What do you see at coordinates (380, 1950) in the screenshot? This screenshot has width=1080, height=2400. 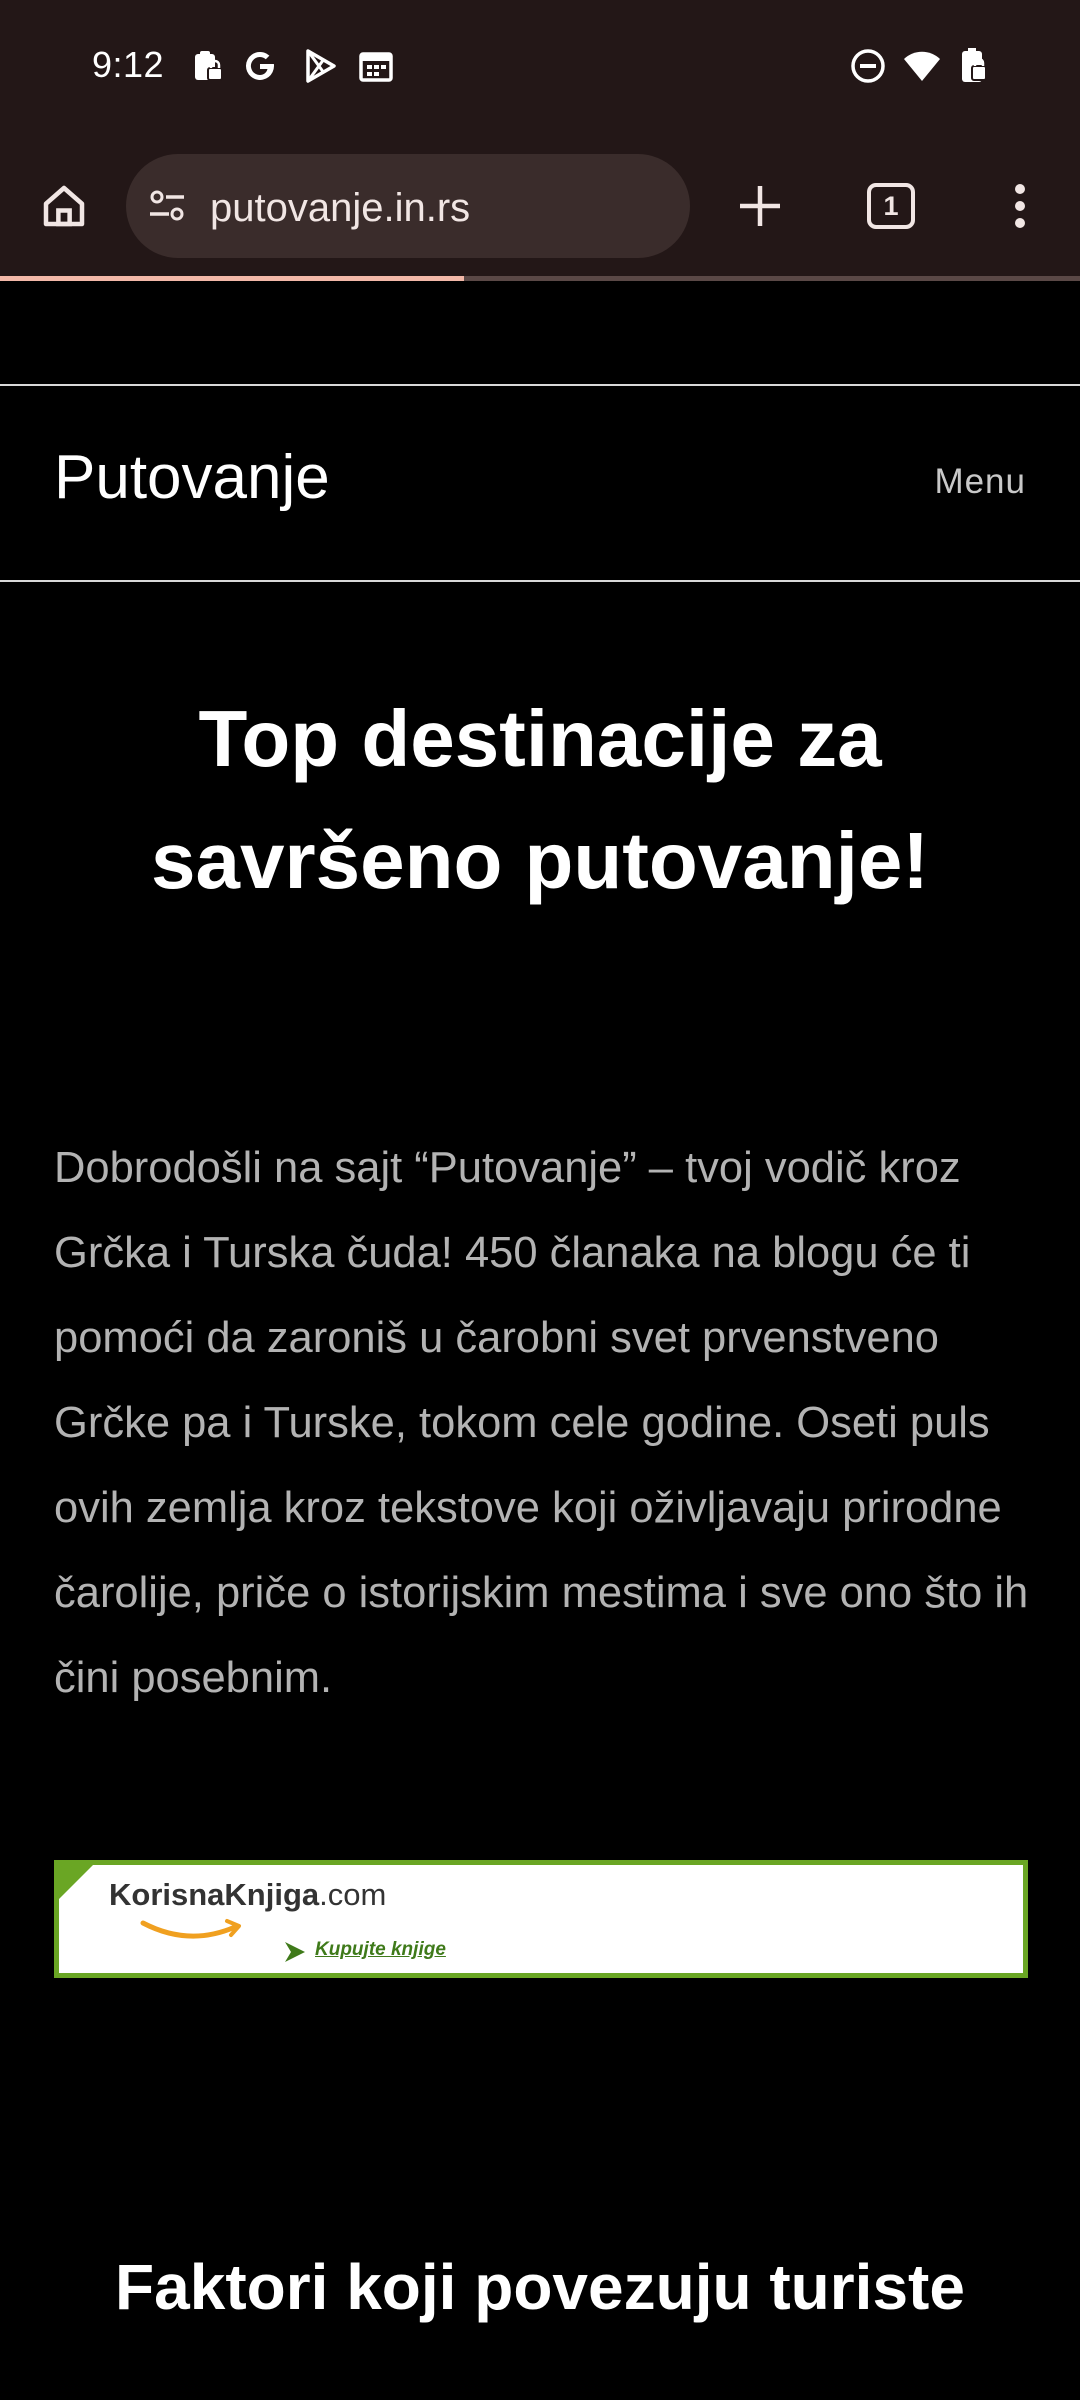 I see `buy-books-link: Kupujte knjige` at bounding box center [380, 1950].